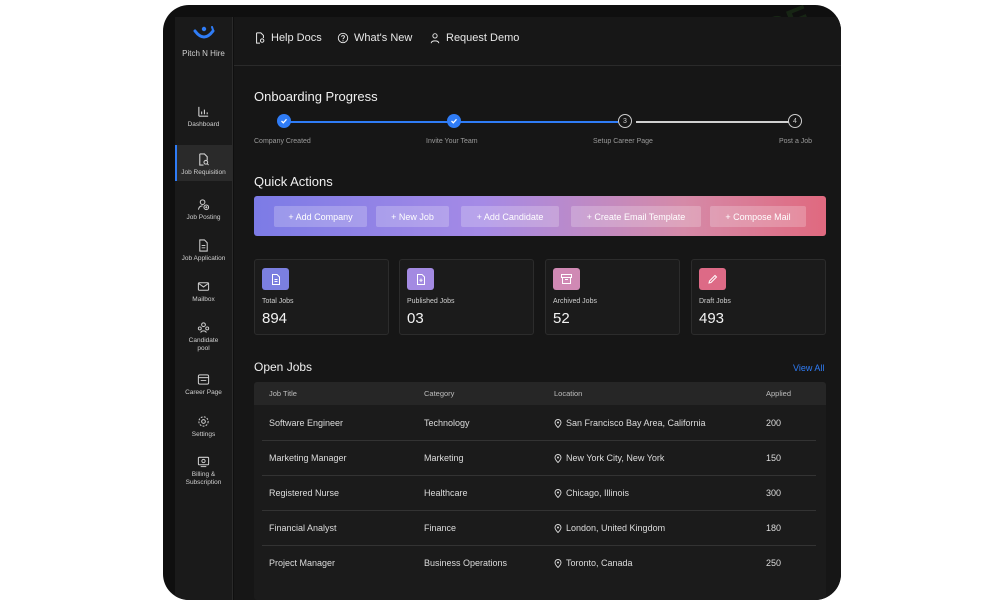  I want to click on view-all-link: View All, so click(808, 368).